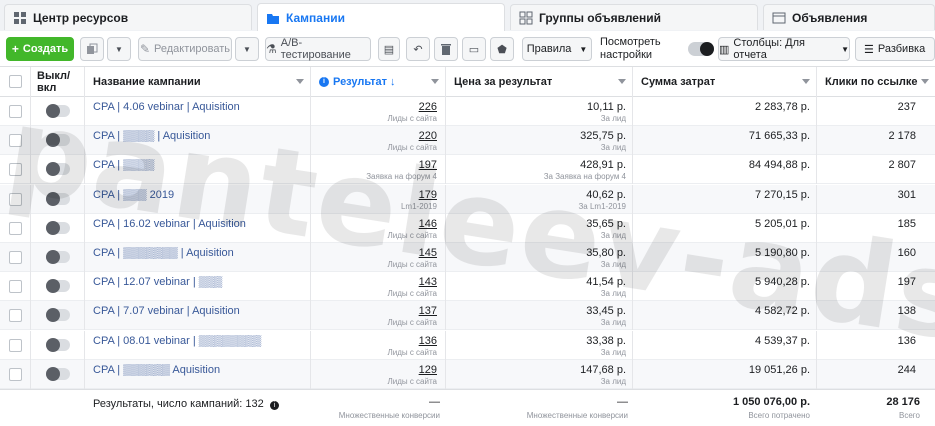 This screenshot has height=426, width=935. Describe the element at coordinates (502, 49) in the screenshot. I see `tag-button: ⬟` at that location.